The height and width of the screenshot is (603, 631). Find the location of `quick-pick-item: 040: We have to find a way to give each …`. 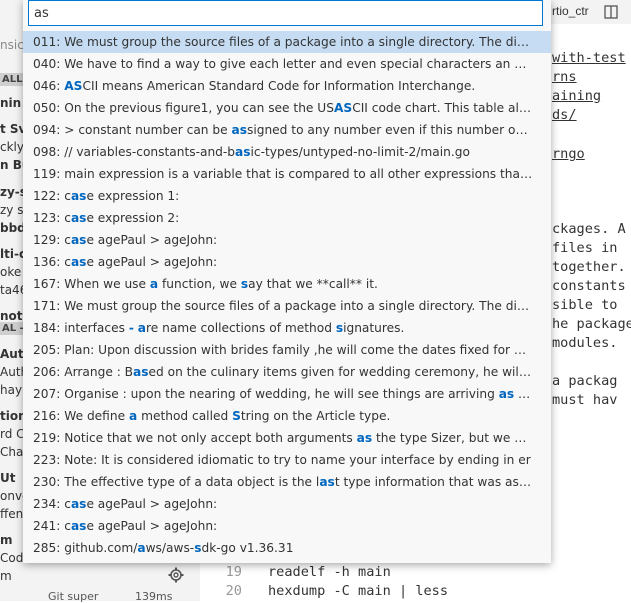

quick-pick-item: 040: We have to find a way to give each … is located at coordinates (287, 64).